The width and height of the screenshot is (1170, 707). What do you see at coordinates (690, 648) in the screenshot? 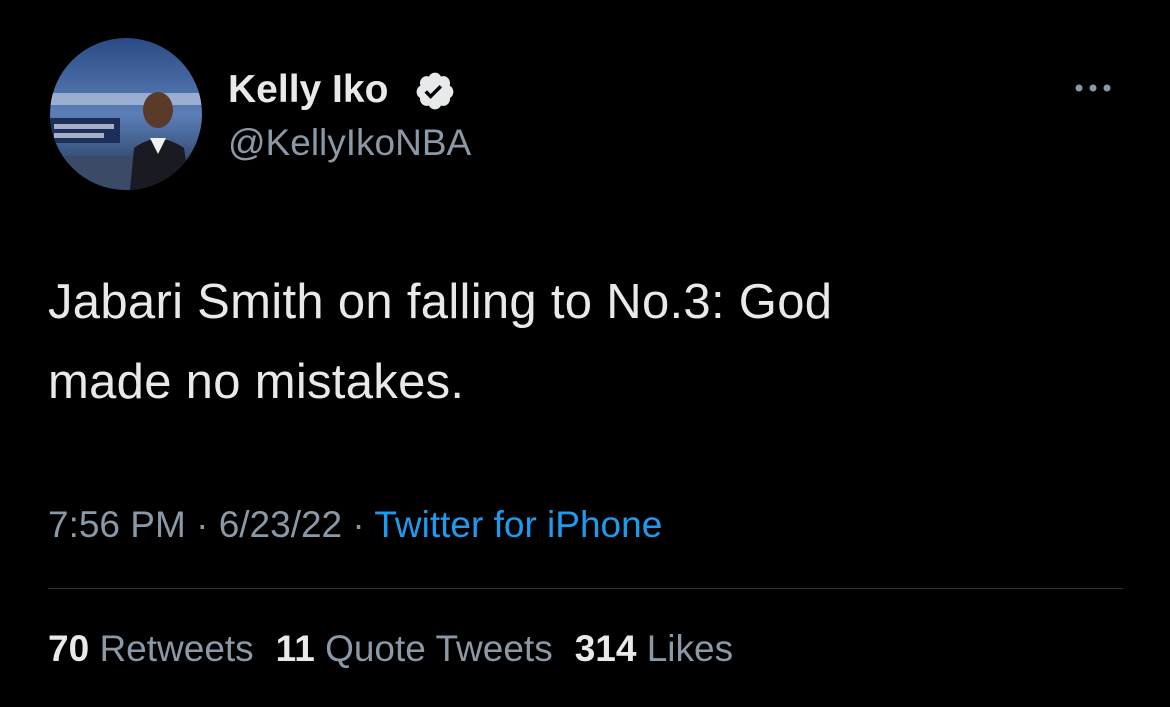
I see `likes-label: Likes` at bounding box center [690, 648].